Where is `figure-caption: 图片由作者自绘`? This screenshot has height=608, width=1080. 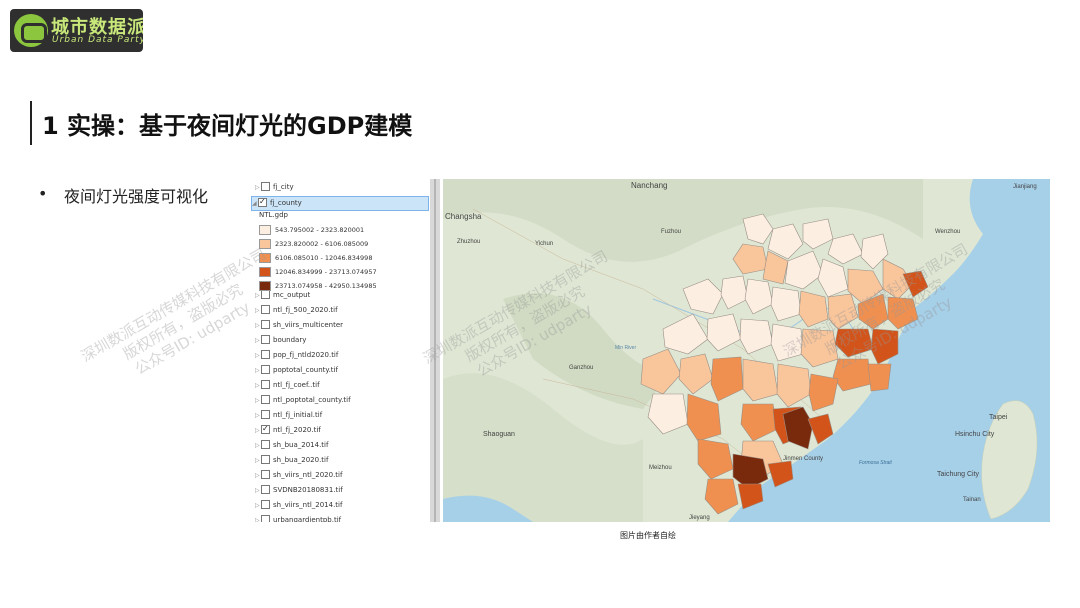
figure-caption: 图片由作者自绘 is located at coordinates (648, 535).